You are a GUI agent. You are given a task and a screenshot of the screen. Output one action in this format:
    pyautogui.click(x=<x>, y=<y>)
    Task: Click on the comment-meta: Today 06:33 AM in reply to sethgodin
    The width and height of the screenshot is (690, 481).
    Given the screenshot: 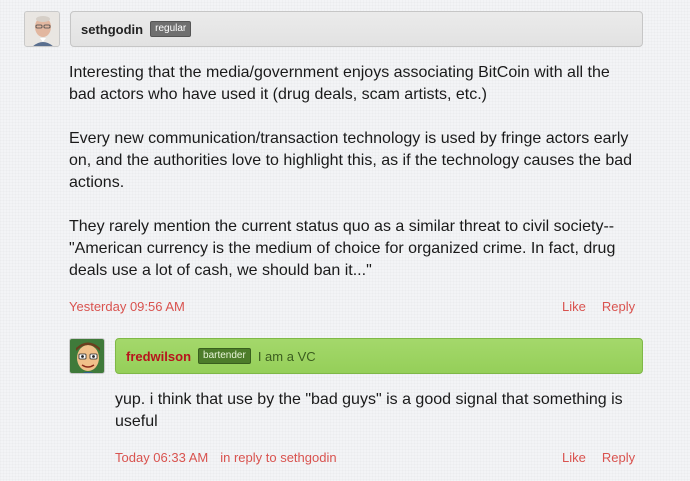 What is the action you would take?
    pyautogui.click(x=226, y=457)
    